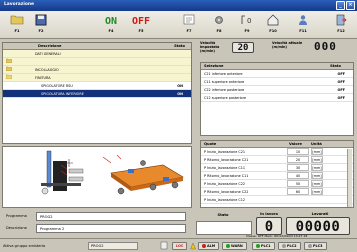  Describe the element at coordinates (111, 216) in the screenshot. I see `program-field: PROG2` at that location.